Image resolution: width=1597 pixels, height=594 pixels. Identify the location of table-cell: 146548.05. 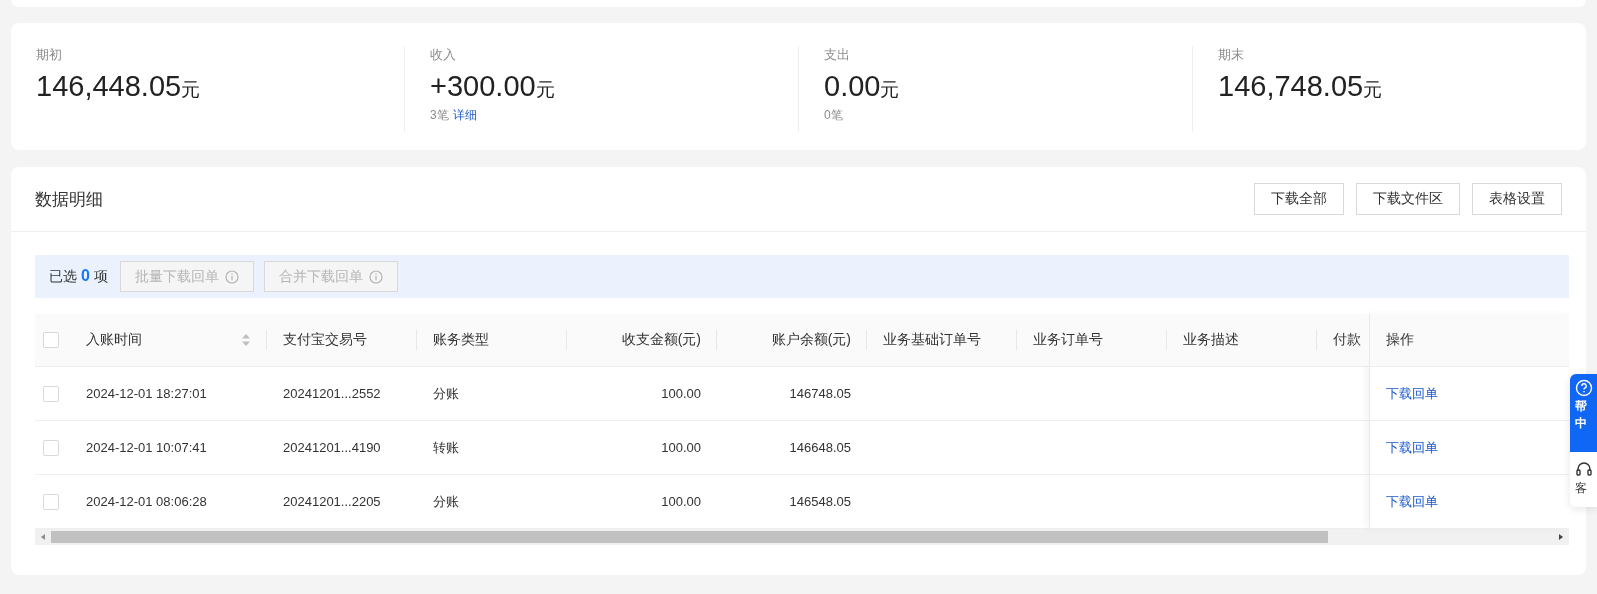
(820, 501).